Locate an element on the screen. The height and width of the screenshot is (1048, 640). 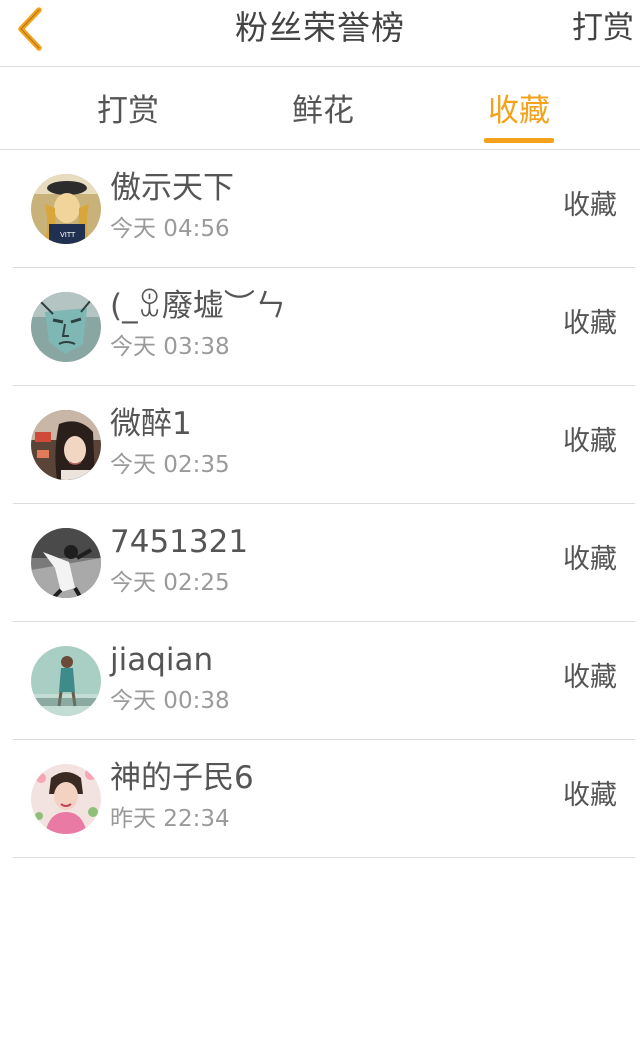
list-item: 7451321 今天 02:25 收藏 is located at coordinates (324, 563).